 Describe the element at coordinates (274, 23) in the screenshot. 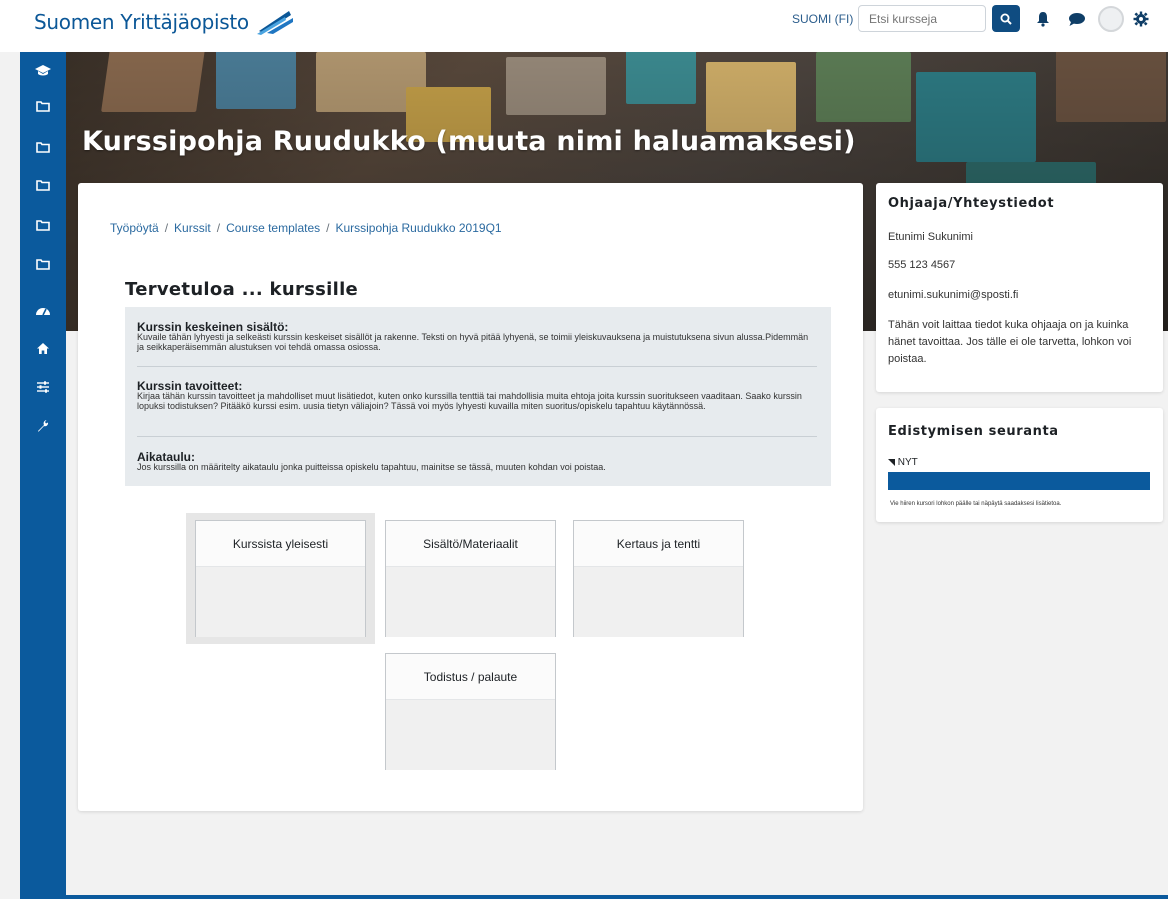

I see `logo-mark-icon` at that location.